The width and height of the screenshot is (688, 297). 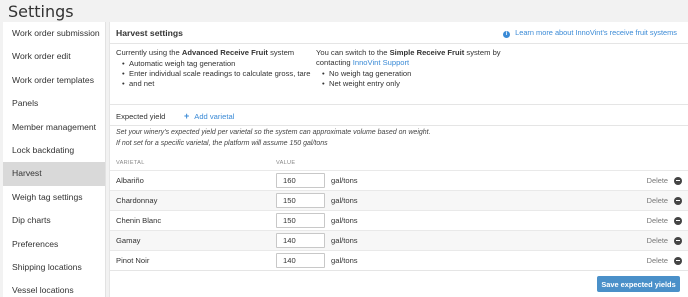 I want to click on switch-prefix: You can switch to the, so click(x=353, y=52).